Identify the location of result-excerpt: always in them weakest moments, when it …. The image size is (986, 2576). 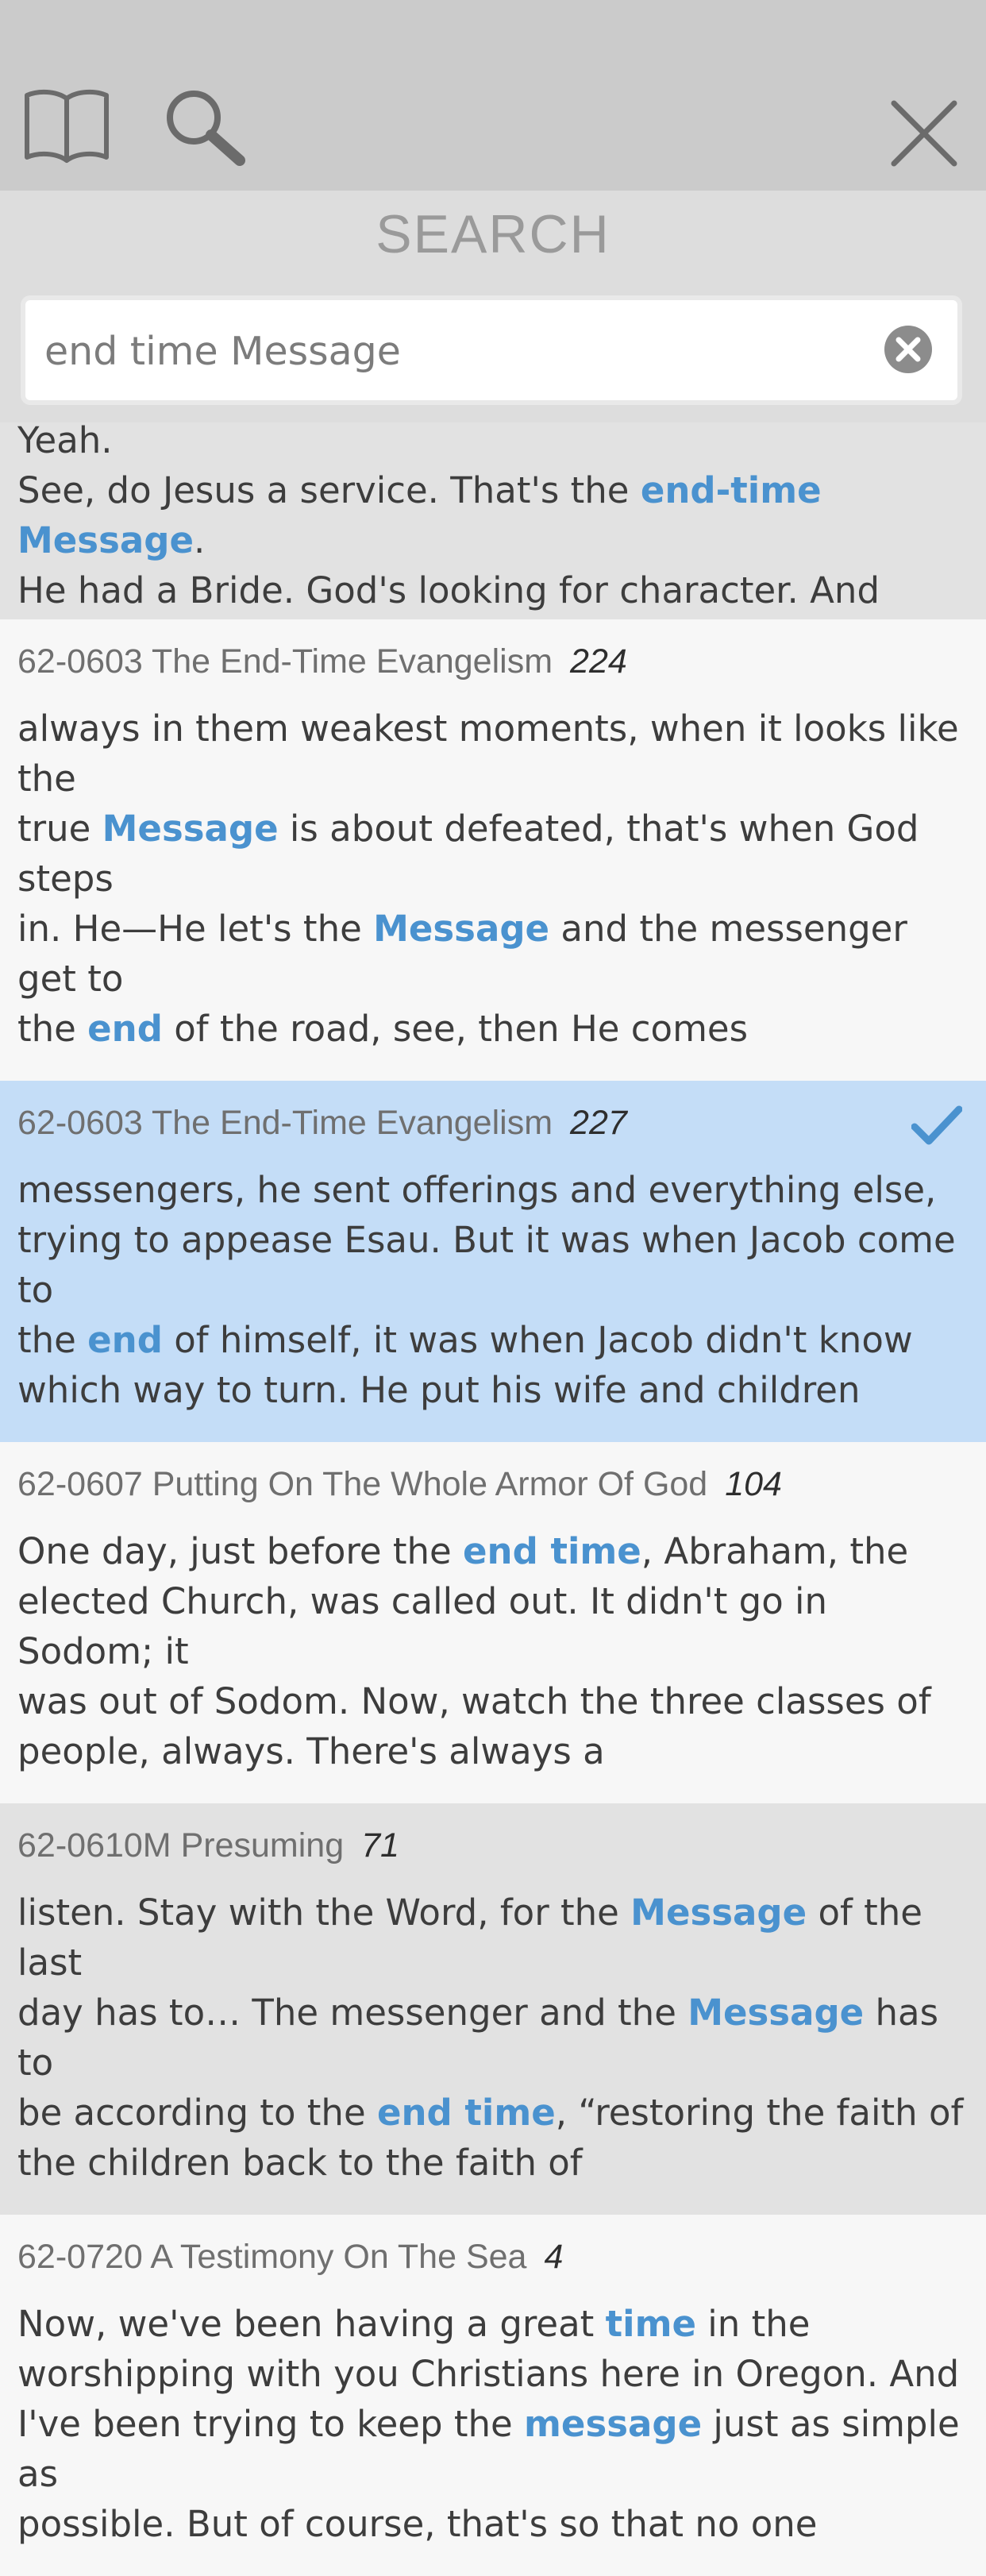
(493, 893).